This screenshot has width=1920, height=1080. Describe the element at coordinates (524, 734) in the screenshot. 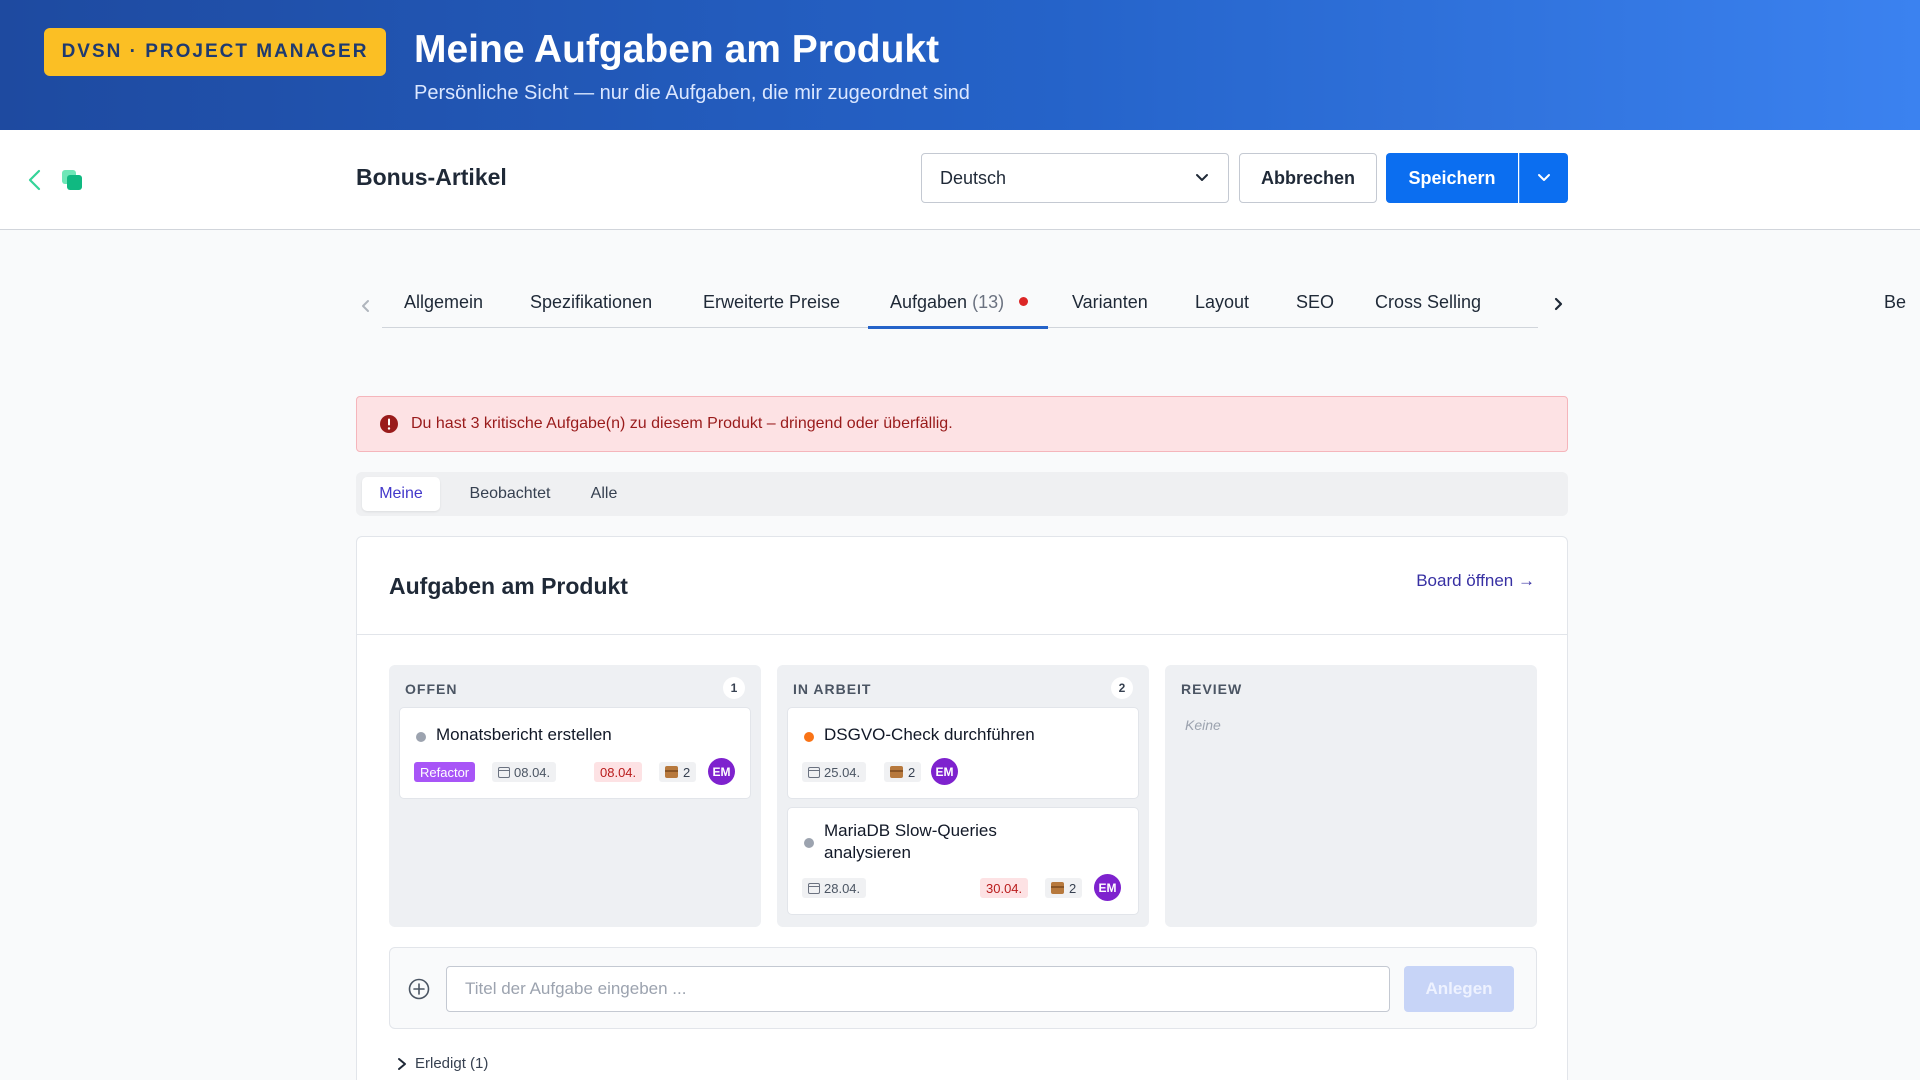

I see `task-title: Monatsbericht erstellen` at that location.